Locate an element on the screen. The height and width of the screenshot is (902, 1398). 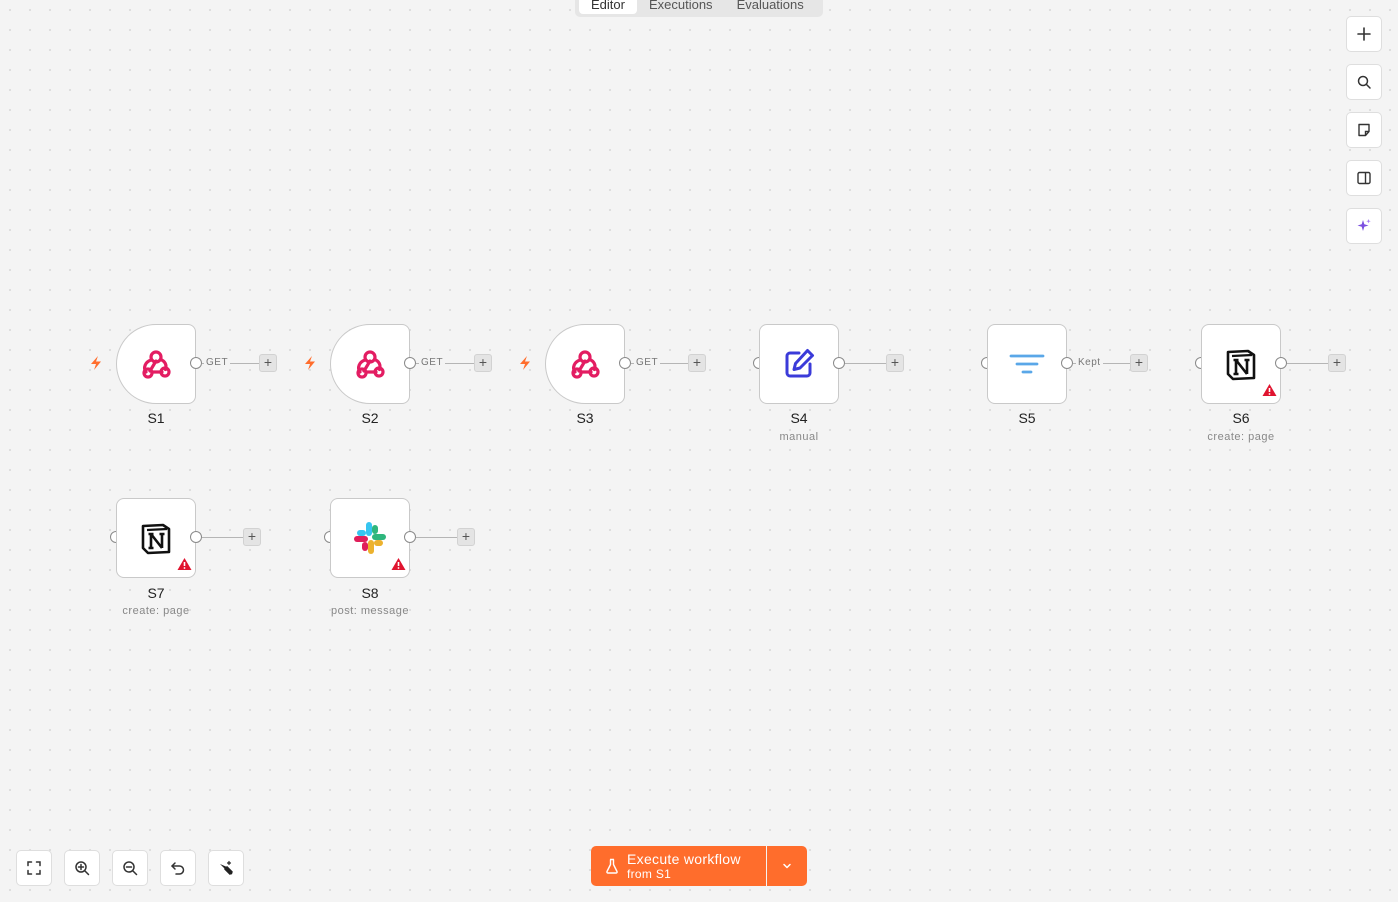
node-name: S8 is located at coordinates (370, 593).